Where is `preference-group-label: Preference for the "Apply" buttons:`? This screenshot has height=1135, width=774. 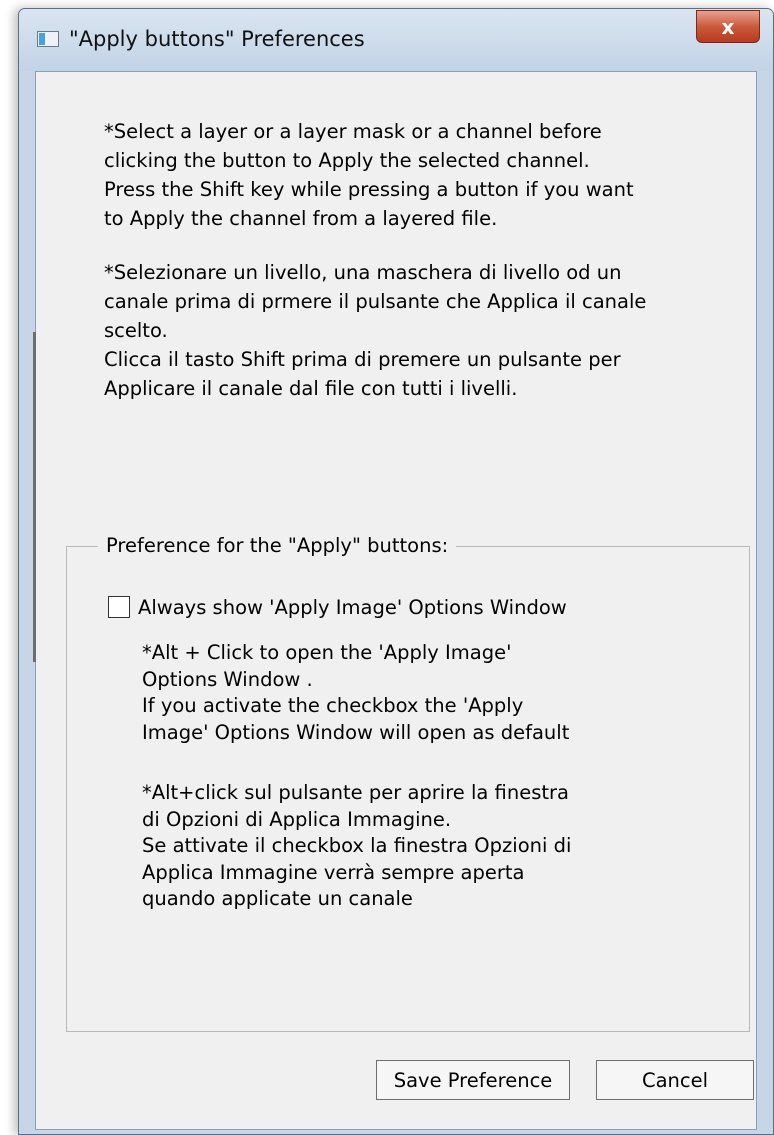 preference-group-label: Preference for the "Apply" buttons: is located at coordinates (277, 545).